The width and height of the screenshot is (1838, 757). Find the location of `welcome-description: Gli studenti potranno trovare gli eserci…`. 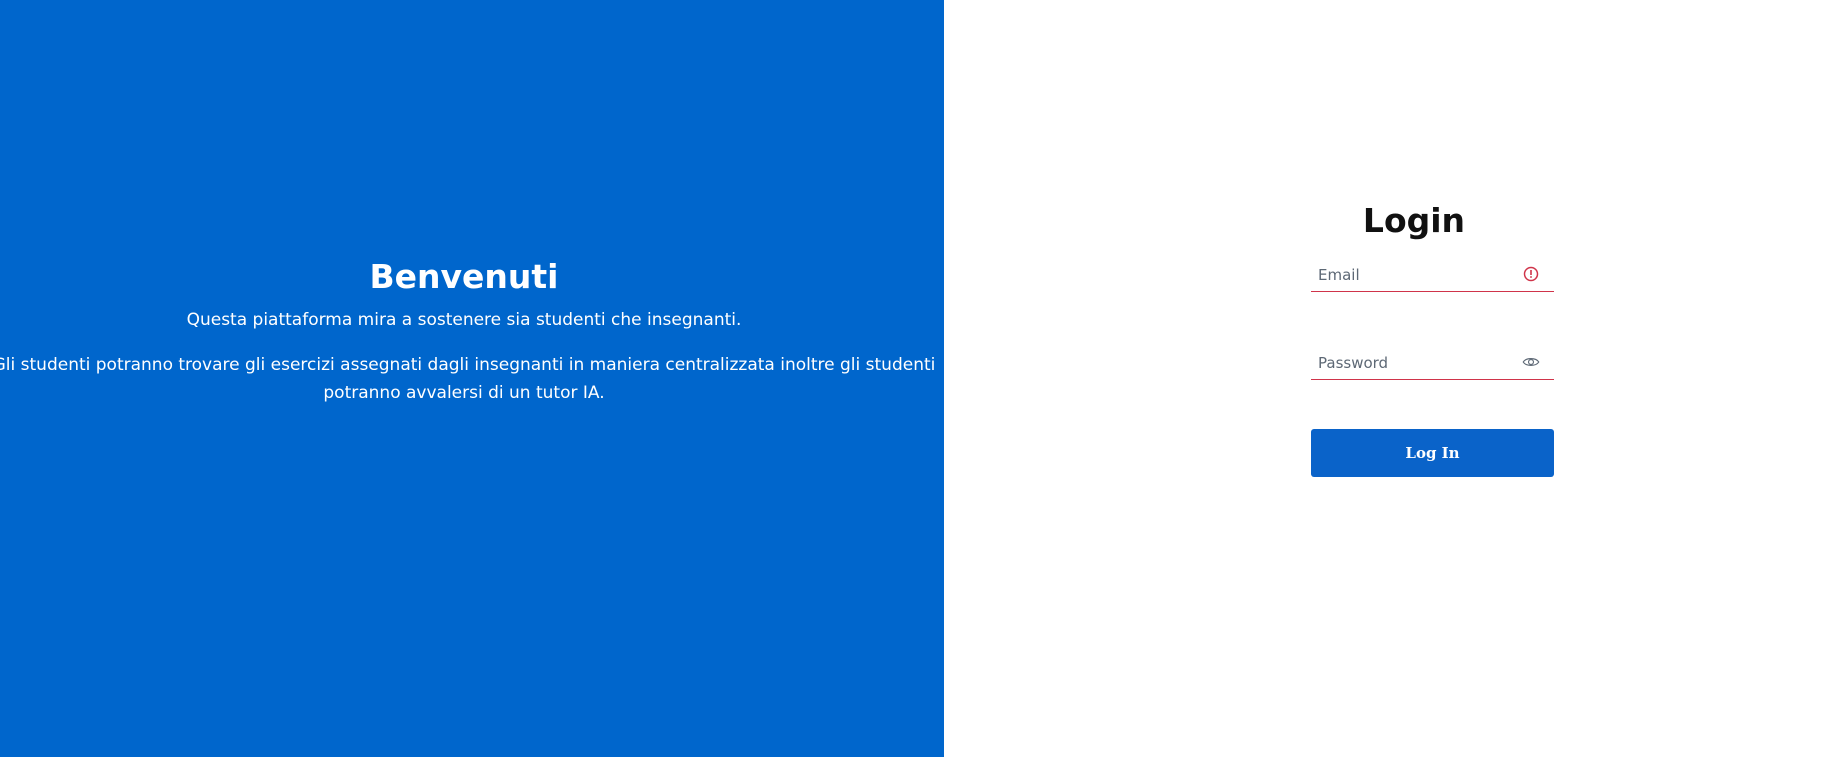

welcome-description: Gli studenti potranno trovare gli eserci… is located at coordinates (468, 379).